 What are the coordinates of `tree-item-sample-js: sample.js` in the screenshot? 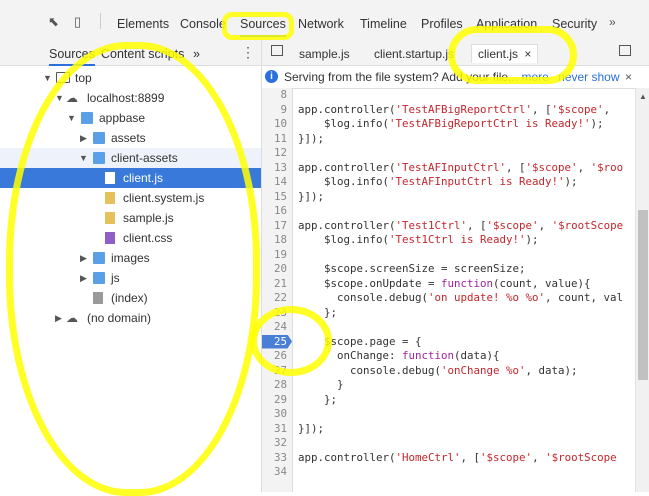 It's located at (130, 218).